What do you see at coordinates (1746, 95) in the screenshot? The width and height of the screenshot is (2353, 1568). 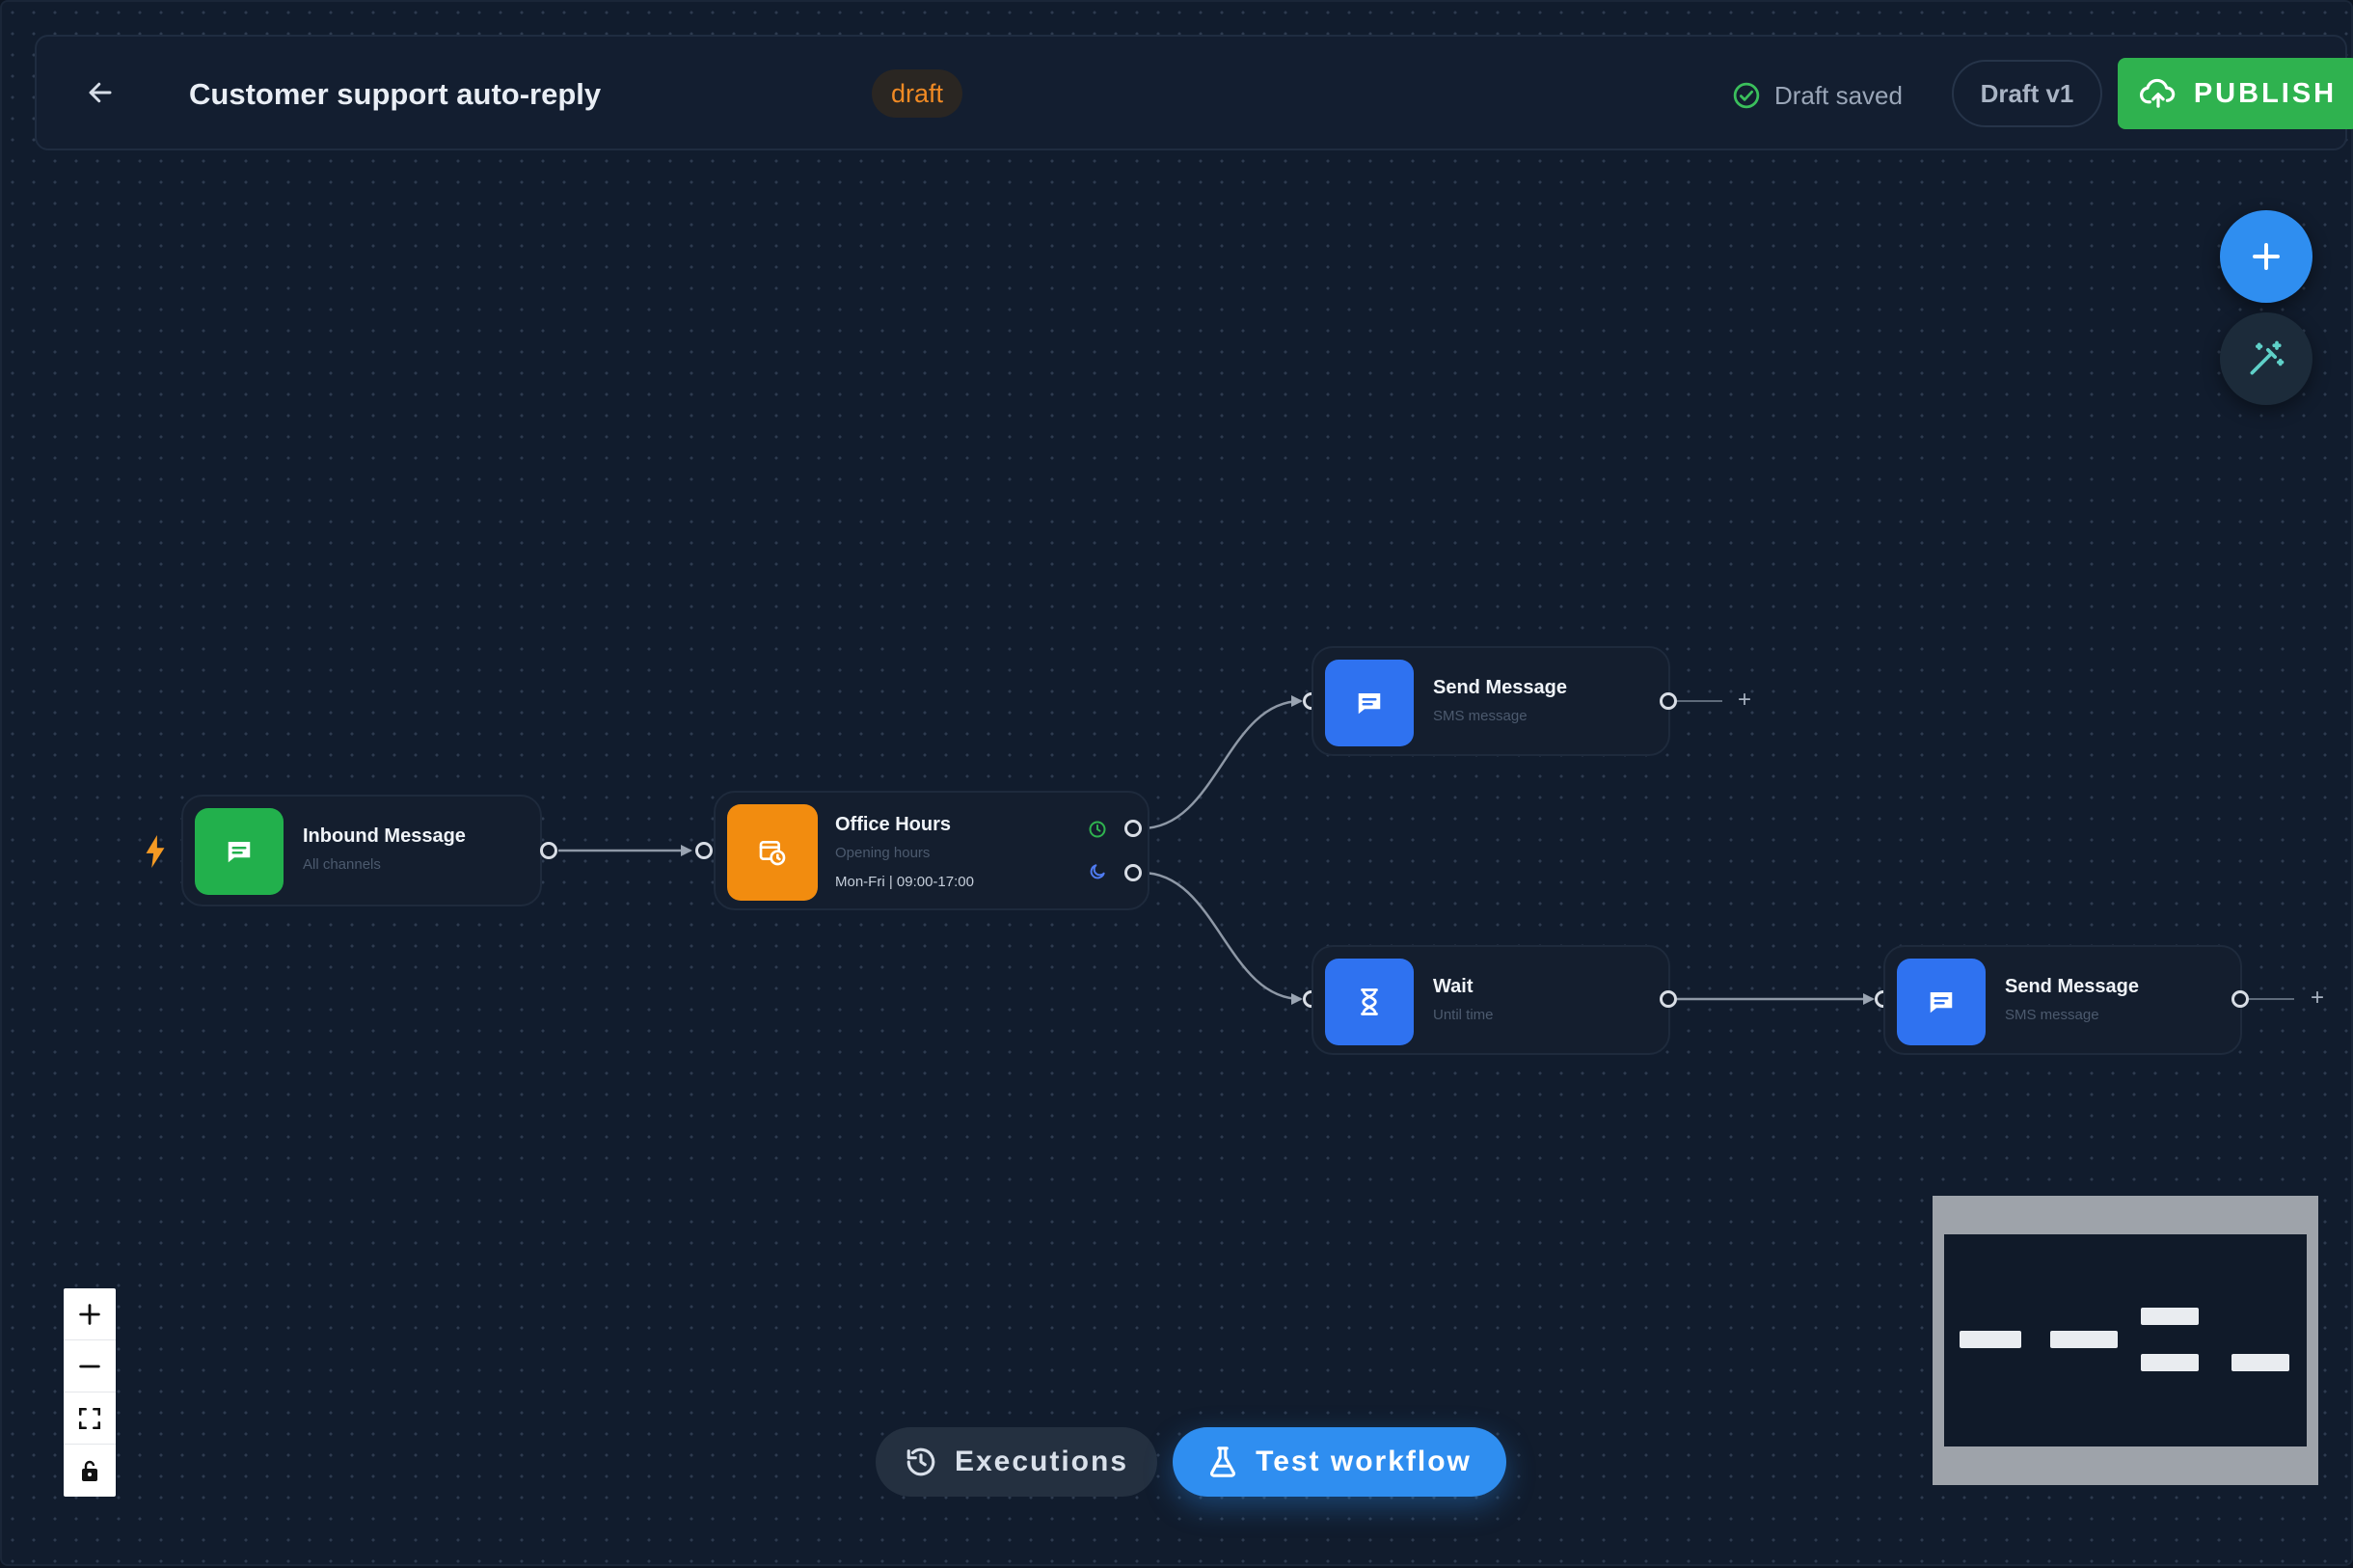 I see `check-circle-icon` at bounding box center [1746, 95].